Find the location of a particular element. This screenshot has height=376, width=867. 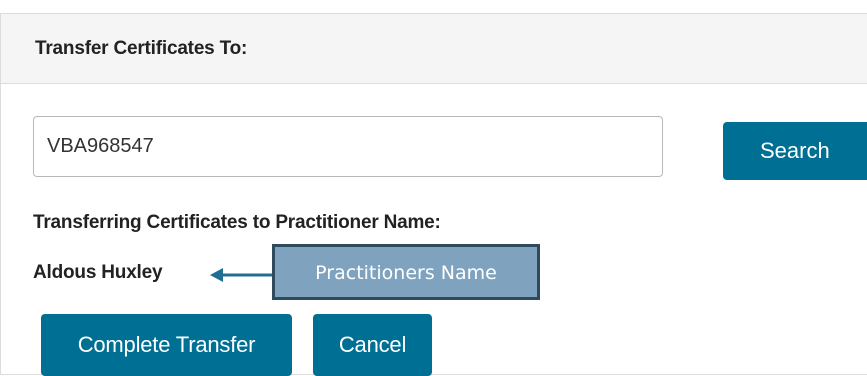

panel-title: Transfer Certificates To: is located at coordinates (141, 48).